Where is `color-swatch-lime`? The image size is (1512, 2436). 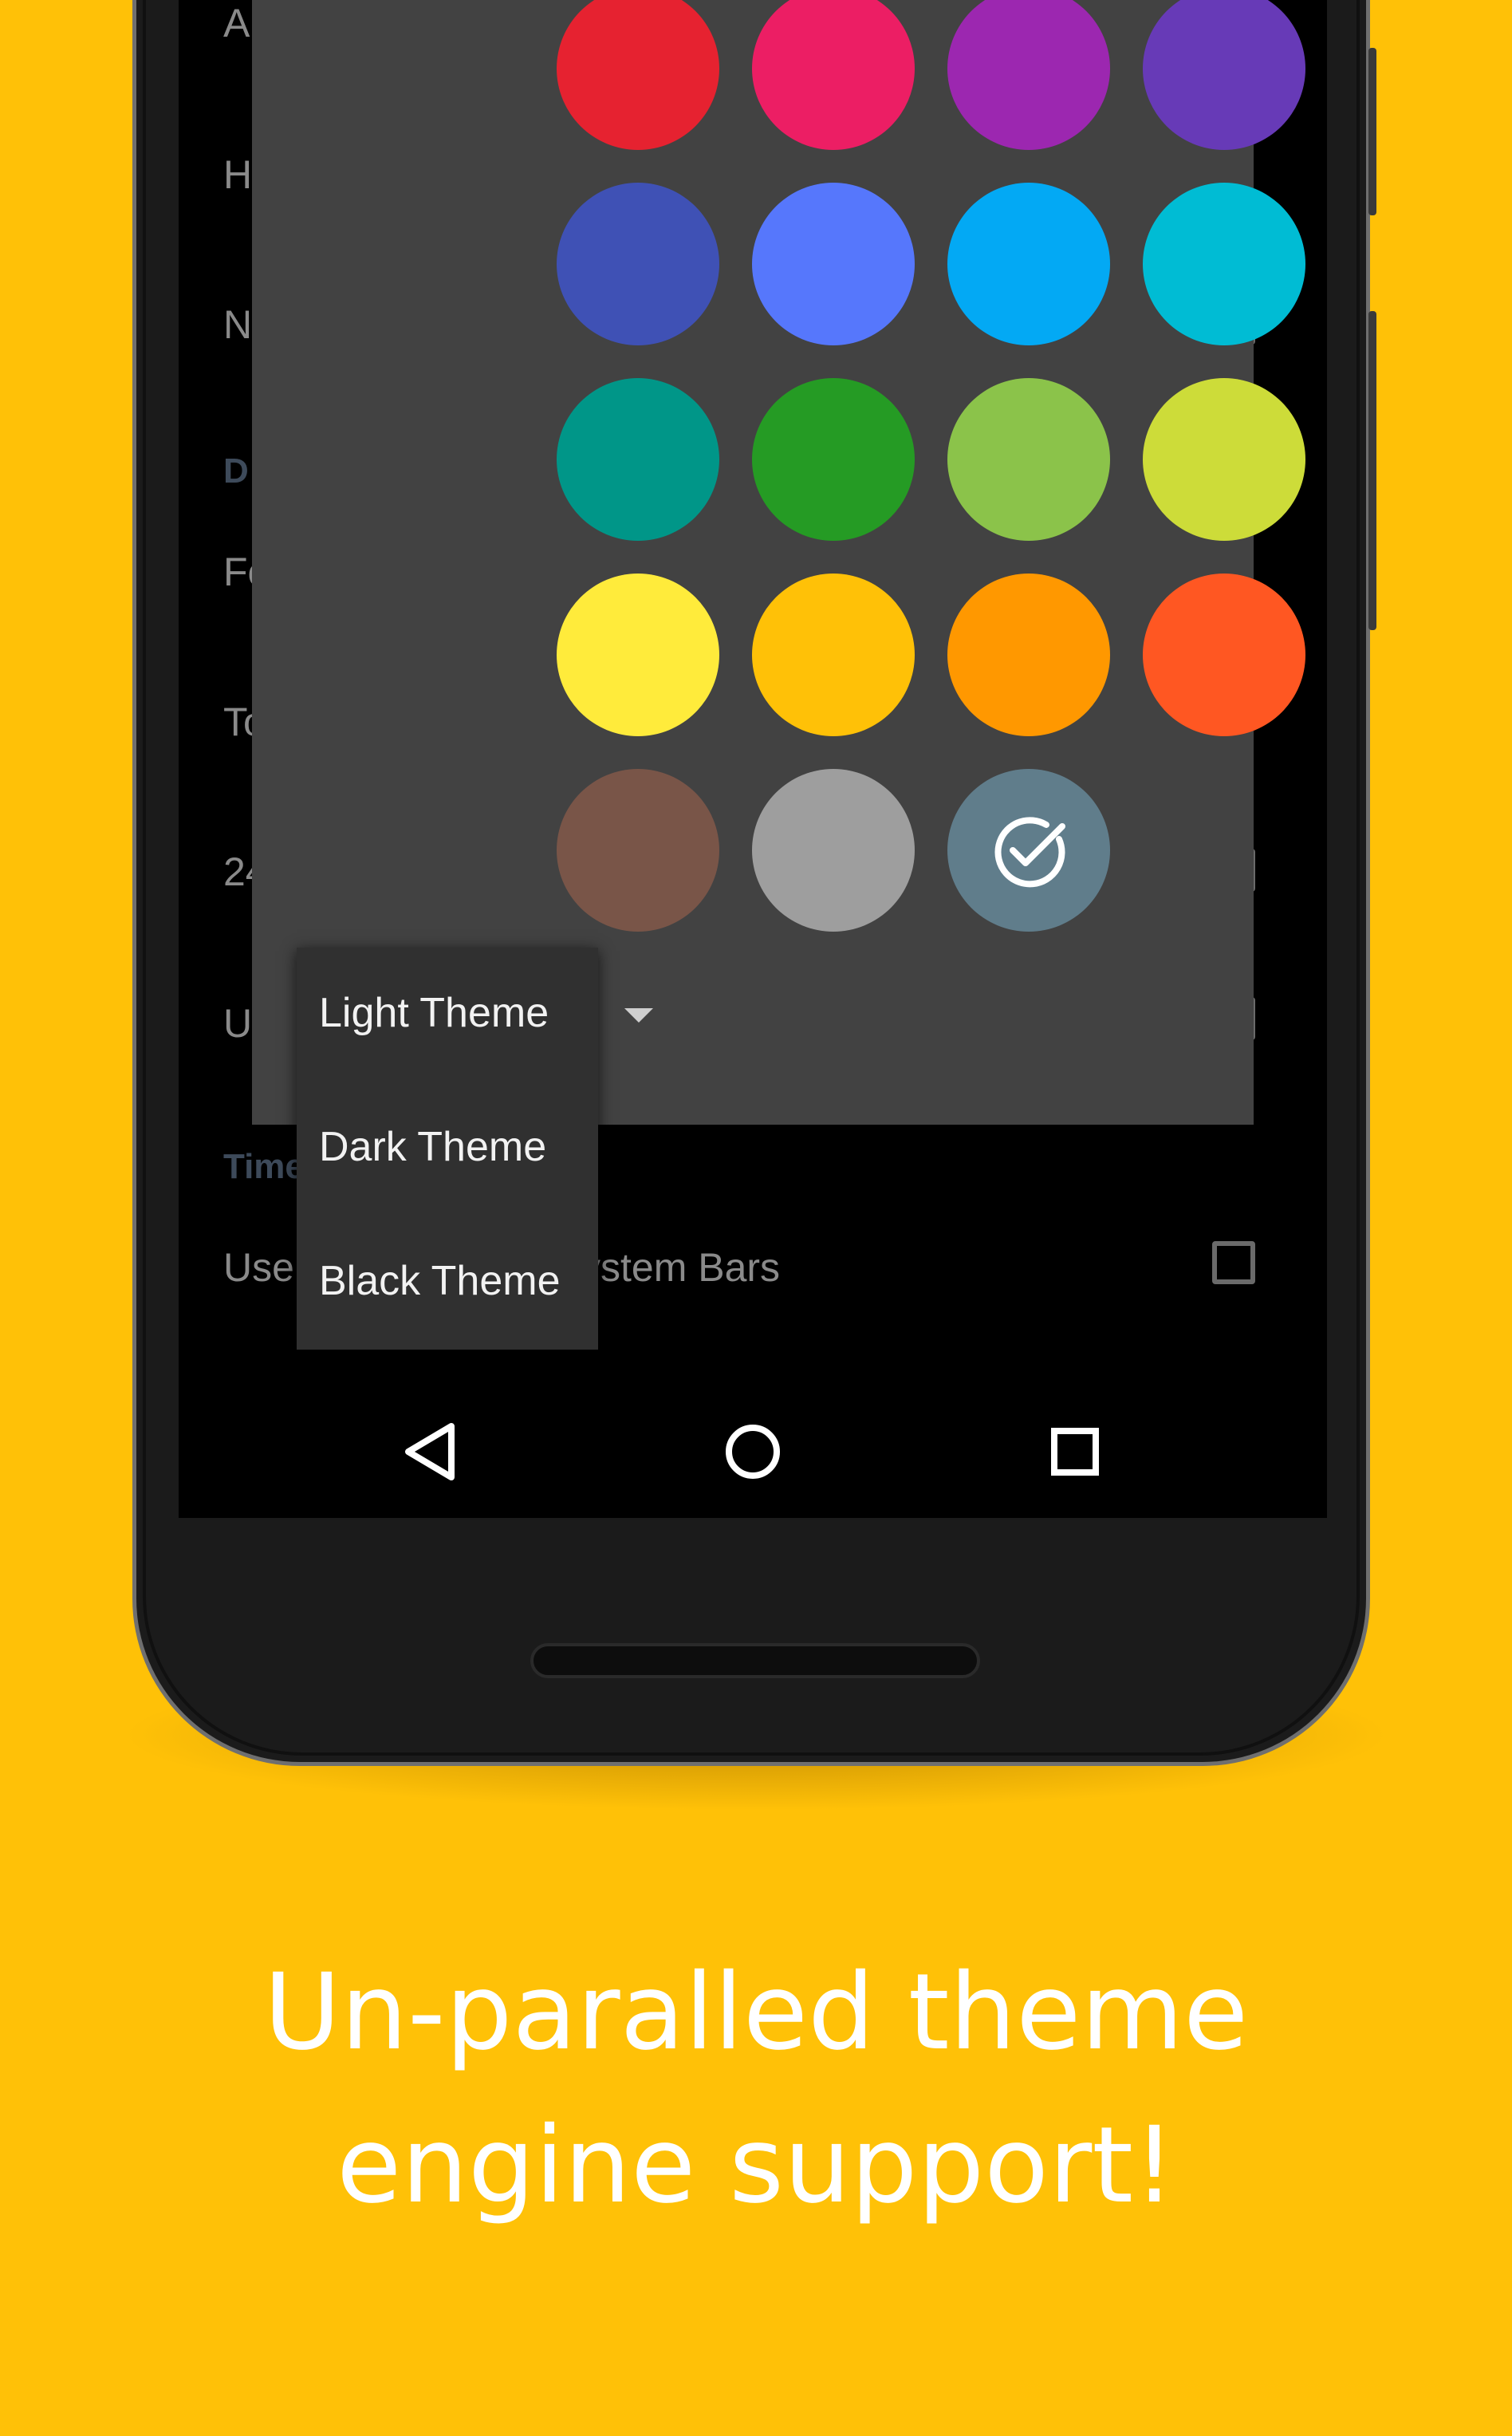 color-swatch-lime is located at coordinates (1224, 460).